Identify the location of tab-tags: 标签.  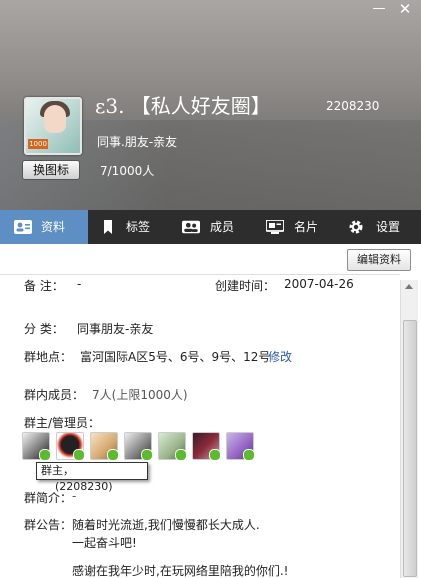
(129, 227).